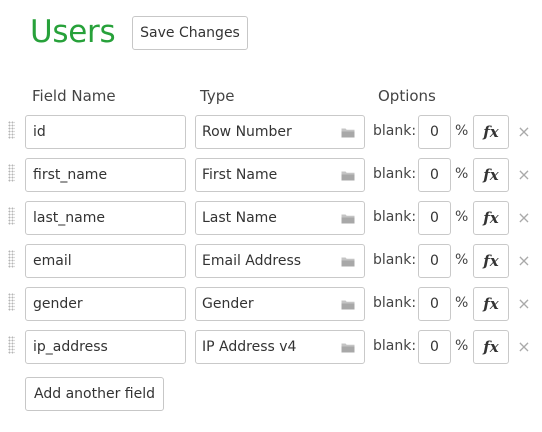 Image resolution: width=542 pixels, height=432 pixels. What do you see at coordinates (190, 33) in the screenshot?
I see `save-changes-button: Save Changes` at bounding box center [190, 33].